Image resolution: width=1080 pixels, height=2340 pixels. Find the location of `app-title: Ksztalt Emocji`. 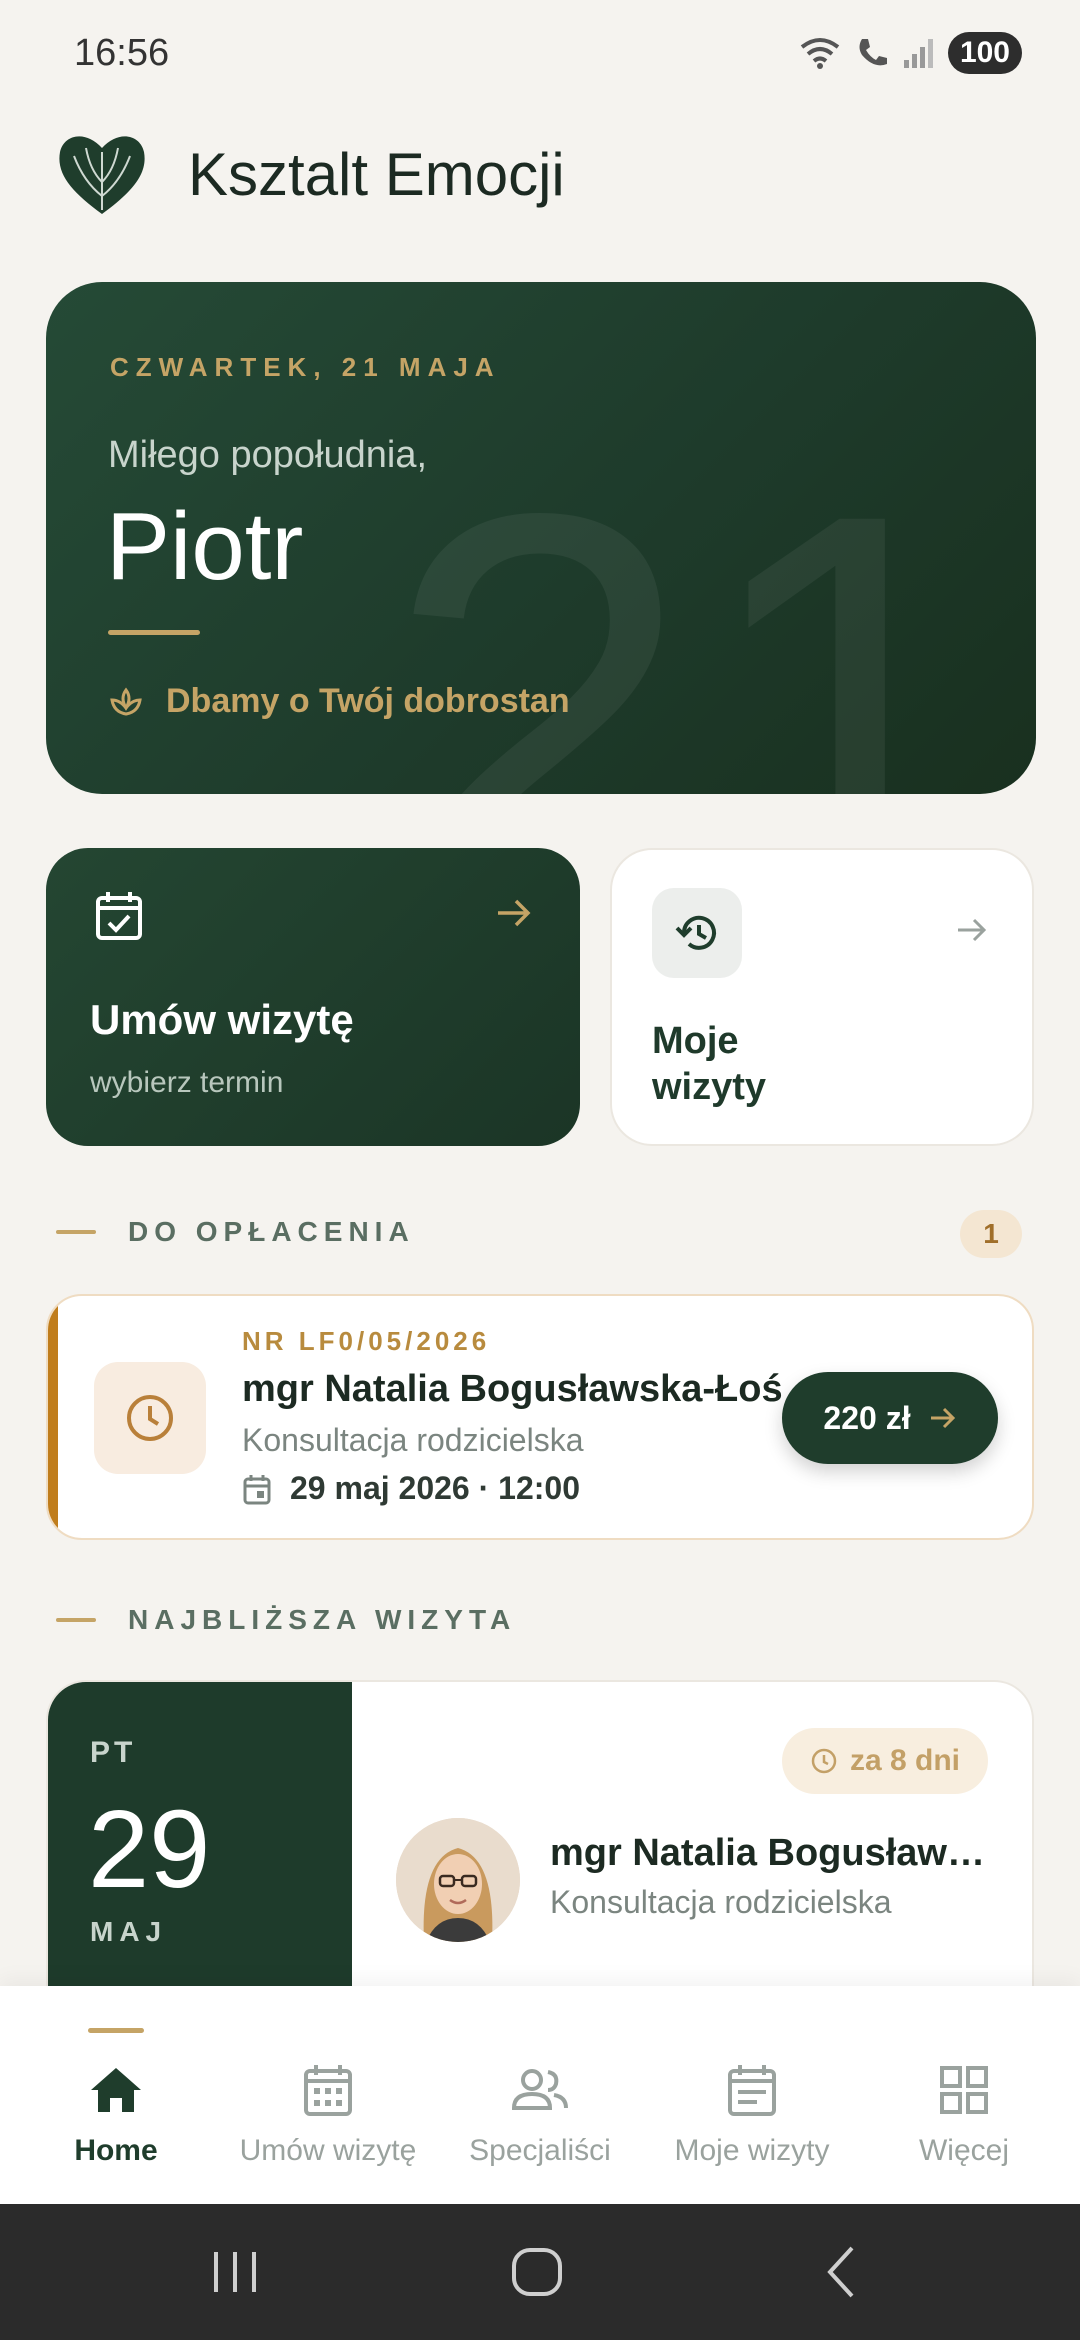

app-title: Ksztalt Emocji is located at coordinates (376, 174).